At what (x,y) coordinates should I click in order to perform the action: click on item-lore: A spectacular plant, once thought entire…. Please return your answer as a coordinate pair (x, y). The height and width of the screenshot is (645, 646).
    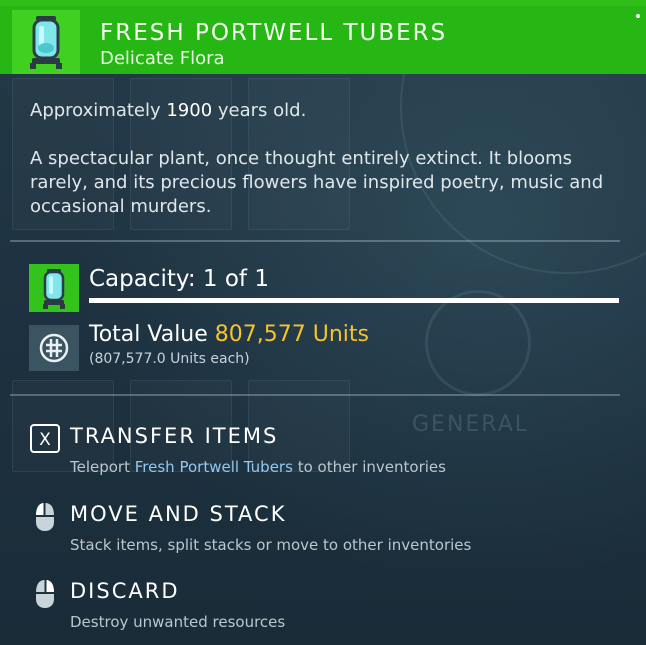
    Looking at the image, I should click on (316, 183).